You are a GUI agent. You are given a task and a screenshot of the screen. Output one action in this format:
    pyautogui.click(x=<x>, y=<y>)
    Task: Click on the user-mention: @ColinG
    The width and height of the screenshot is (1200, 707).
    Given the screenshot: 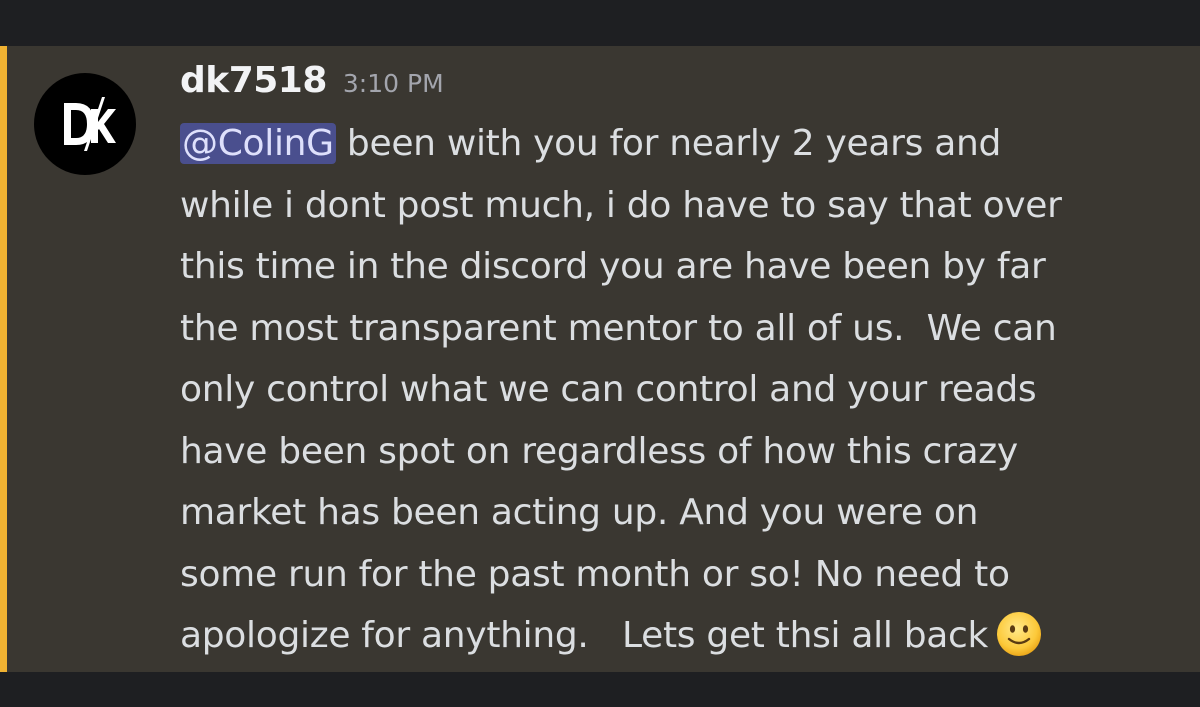 What is the action you would take?
    pyautogui.click(x=258, y=143)
    